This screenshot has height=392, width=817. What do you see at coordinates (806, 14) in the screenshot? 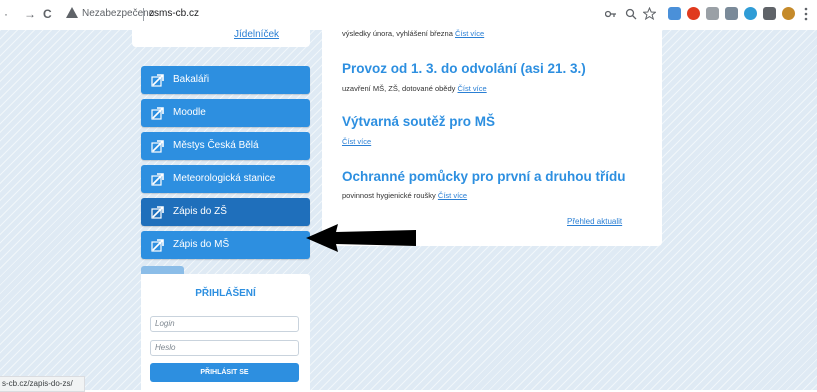
I see `menu-icon` at bounding box center [806, 14].